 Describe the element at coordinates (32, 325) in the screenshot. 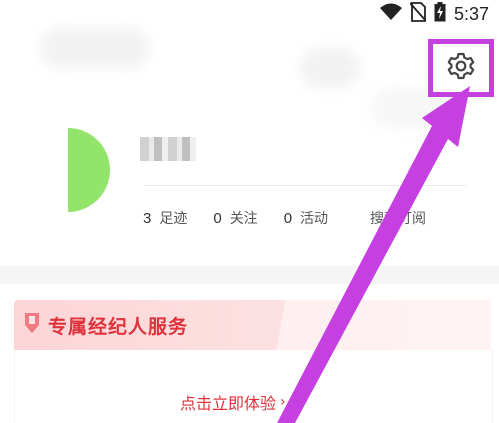

I see `badge-icon` at that location.